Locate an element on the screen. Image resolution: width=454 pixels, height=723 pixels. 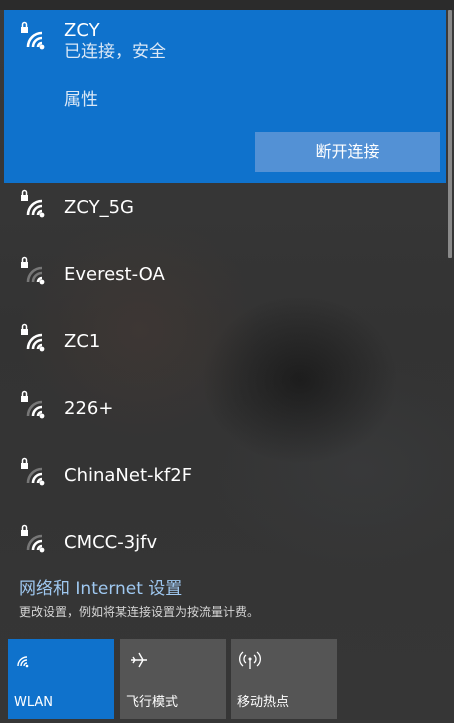
quick-action-airplane-mode: 飞行模式 is located at coordinates (173, 679).